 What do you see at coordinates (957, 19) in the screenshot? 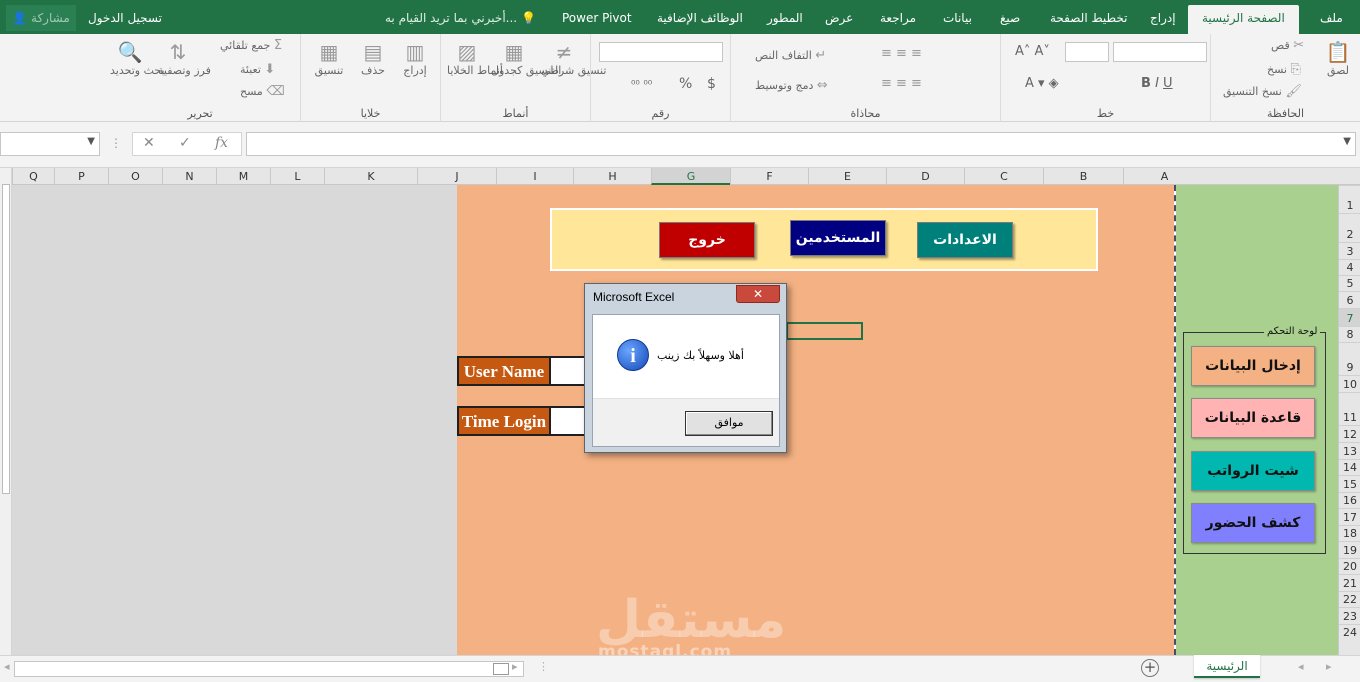
I see `tab-data: بيانات` at bounding box center [957, 19].